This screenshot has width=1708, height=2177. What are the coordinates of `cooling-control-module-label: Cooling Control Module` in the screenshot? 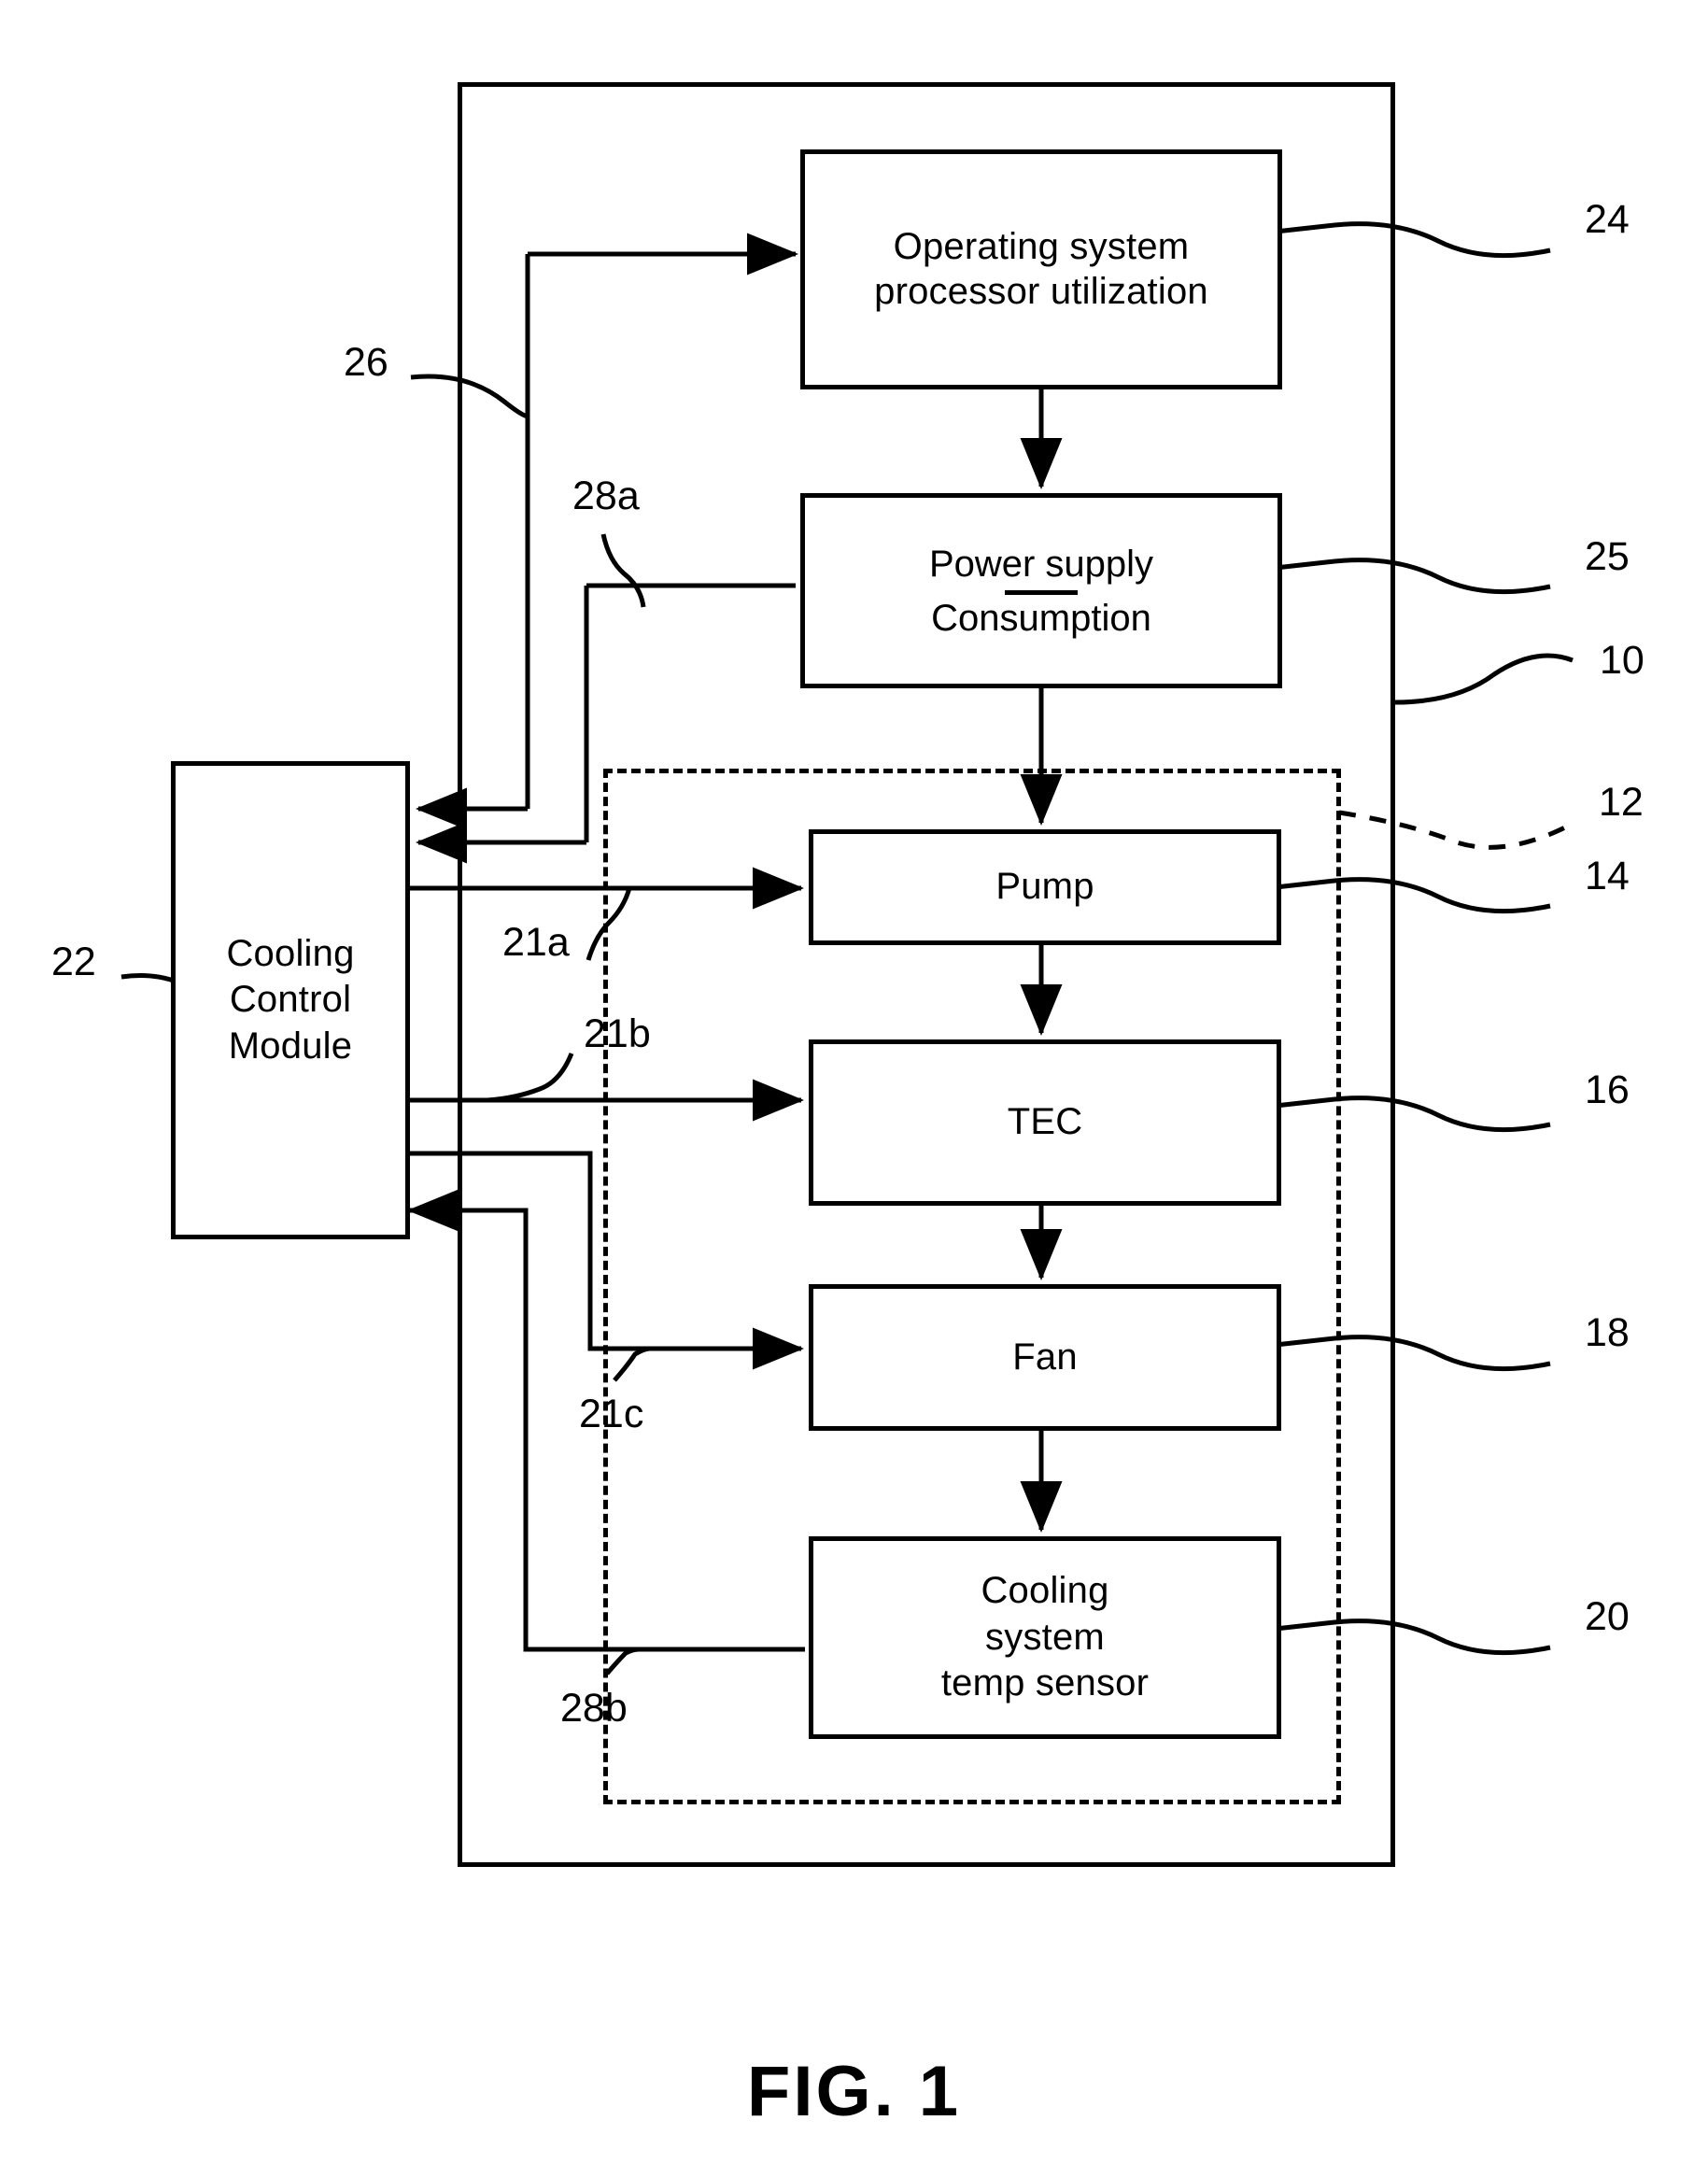 It's located at (290, 1000).